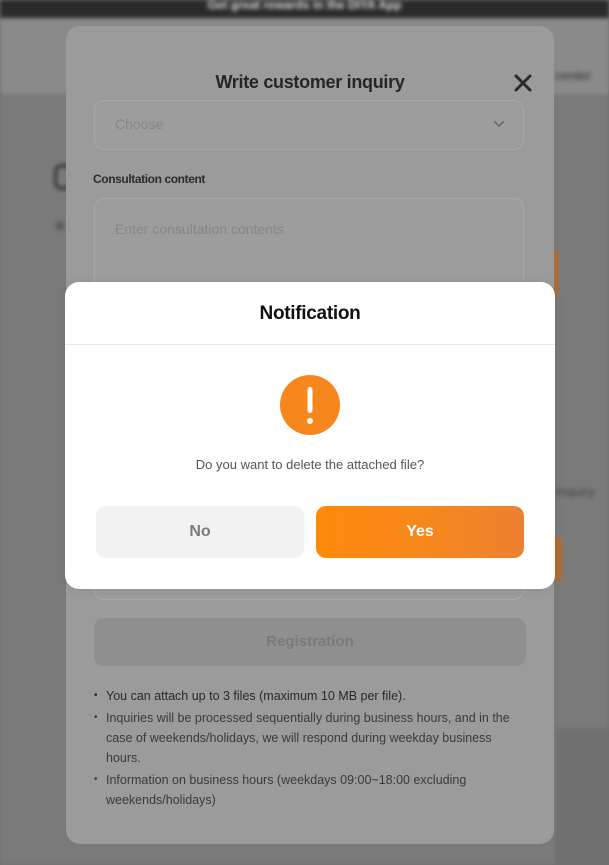  Describe the element at coordinates (420, 532) in the screenshot. I see `yes-button: Yes` at that location.